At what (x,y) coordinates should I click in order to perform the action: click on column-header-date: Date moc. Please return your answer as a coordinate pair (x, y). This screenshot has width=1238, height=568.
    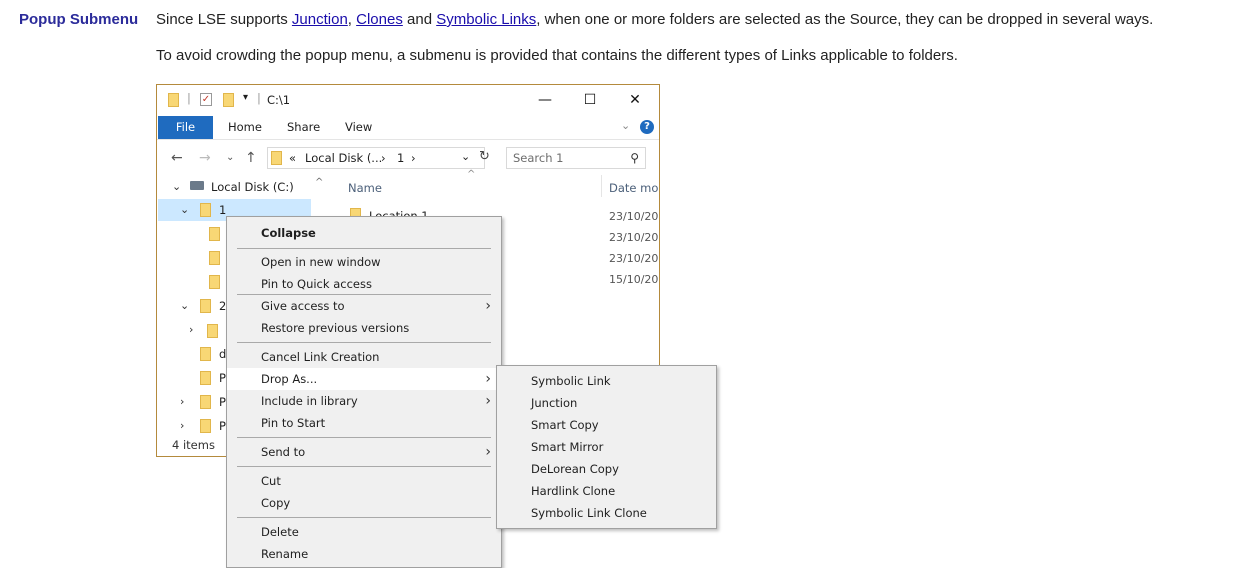
    Looking at the image, I should click on (634, 188).